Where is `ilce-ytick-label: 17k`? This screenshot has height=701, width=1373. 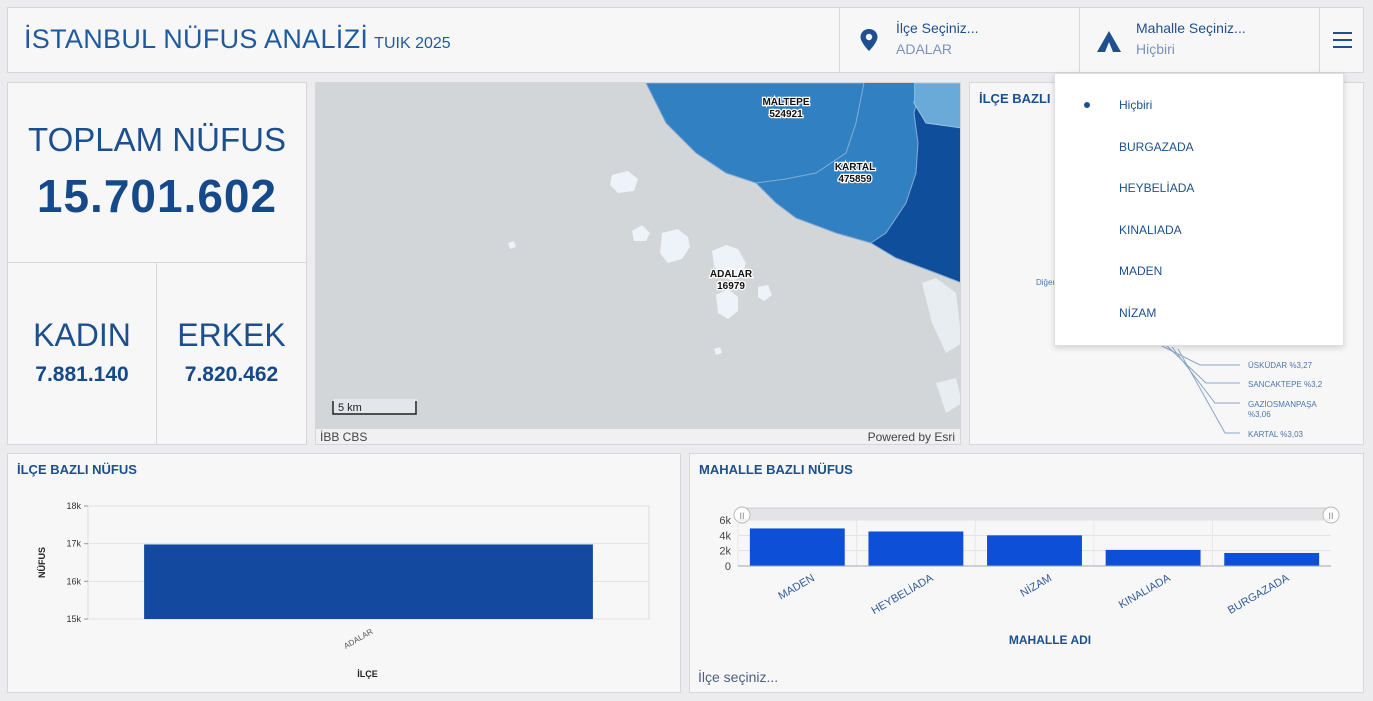
ilce-ytick-label: 17k is located at coordinates (73, 544).